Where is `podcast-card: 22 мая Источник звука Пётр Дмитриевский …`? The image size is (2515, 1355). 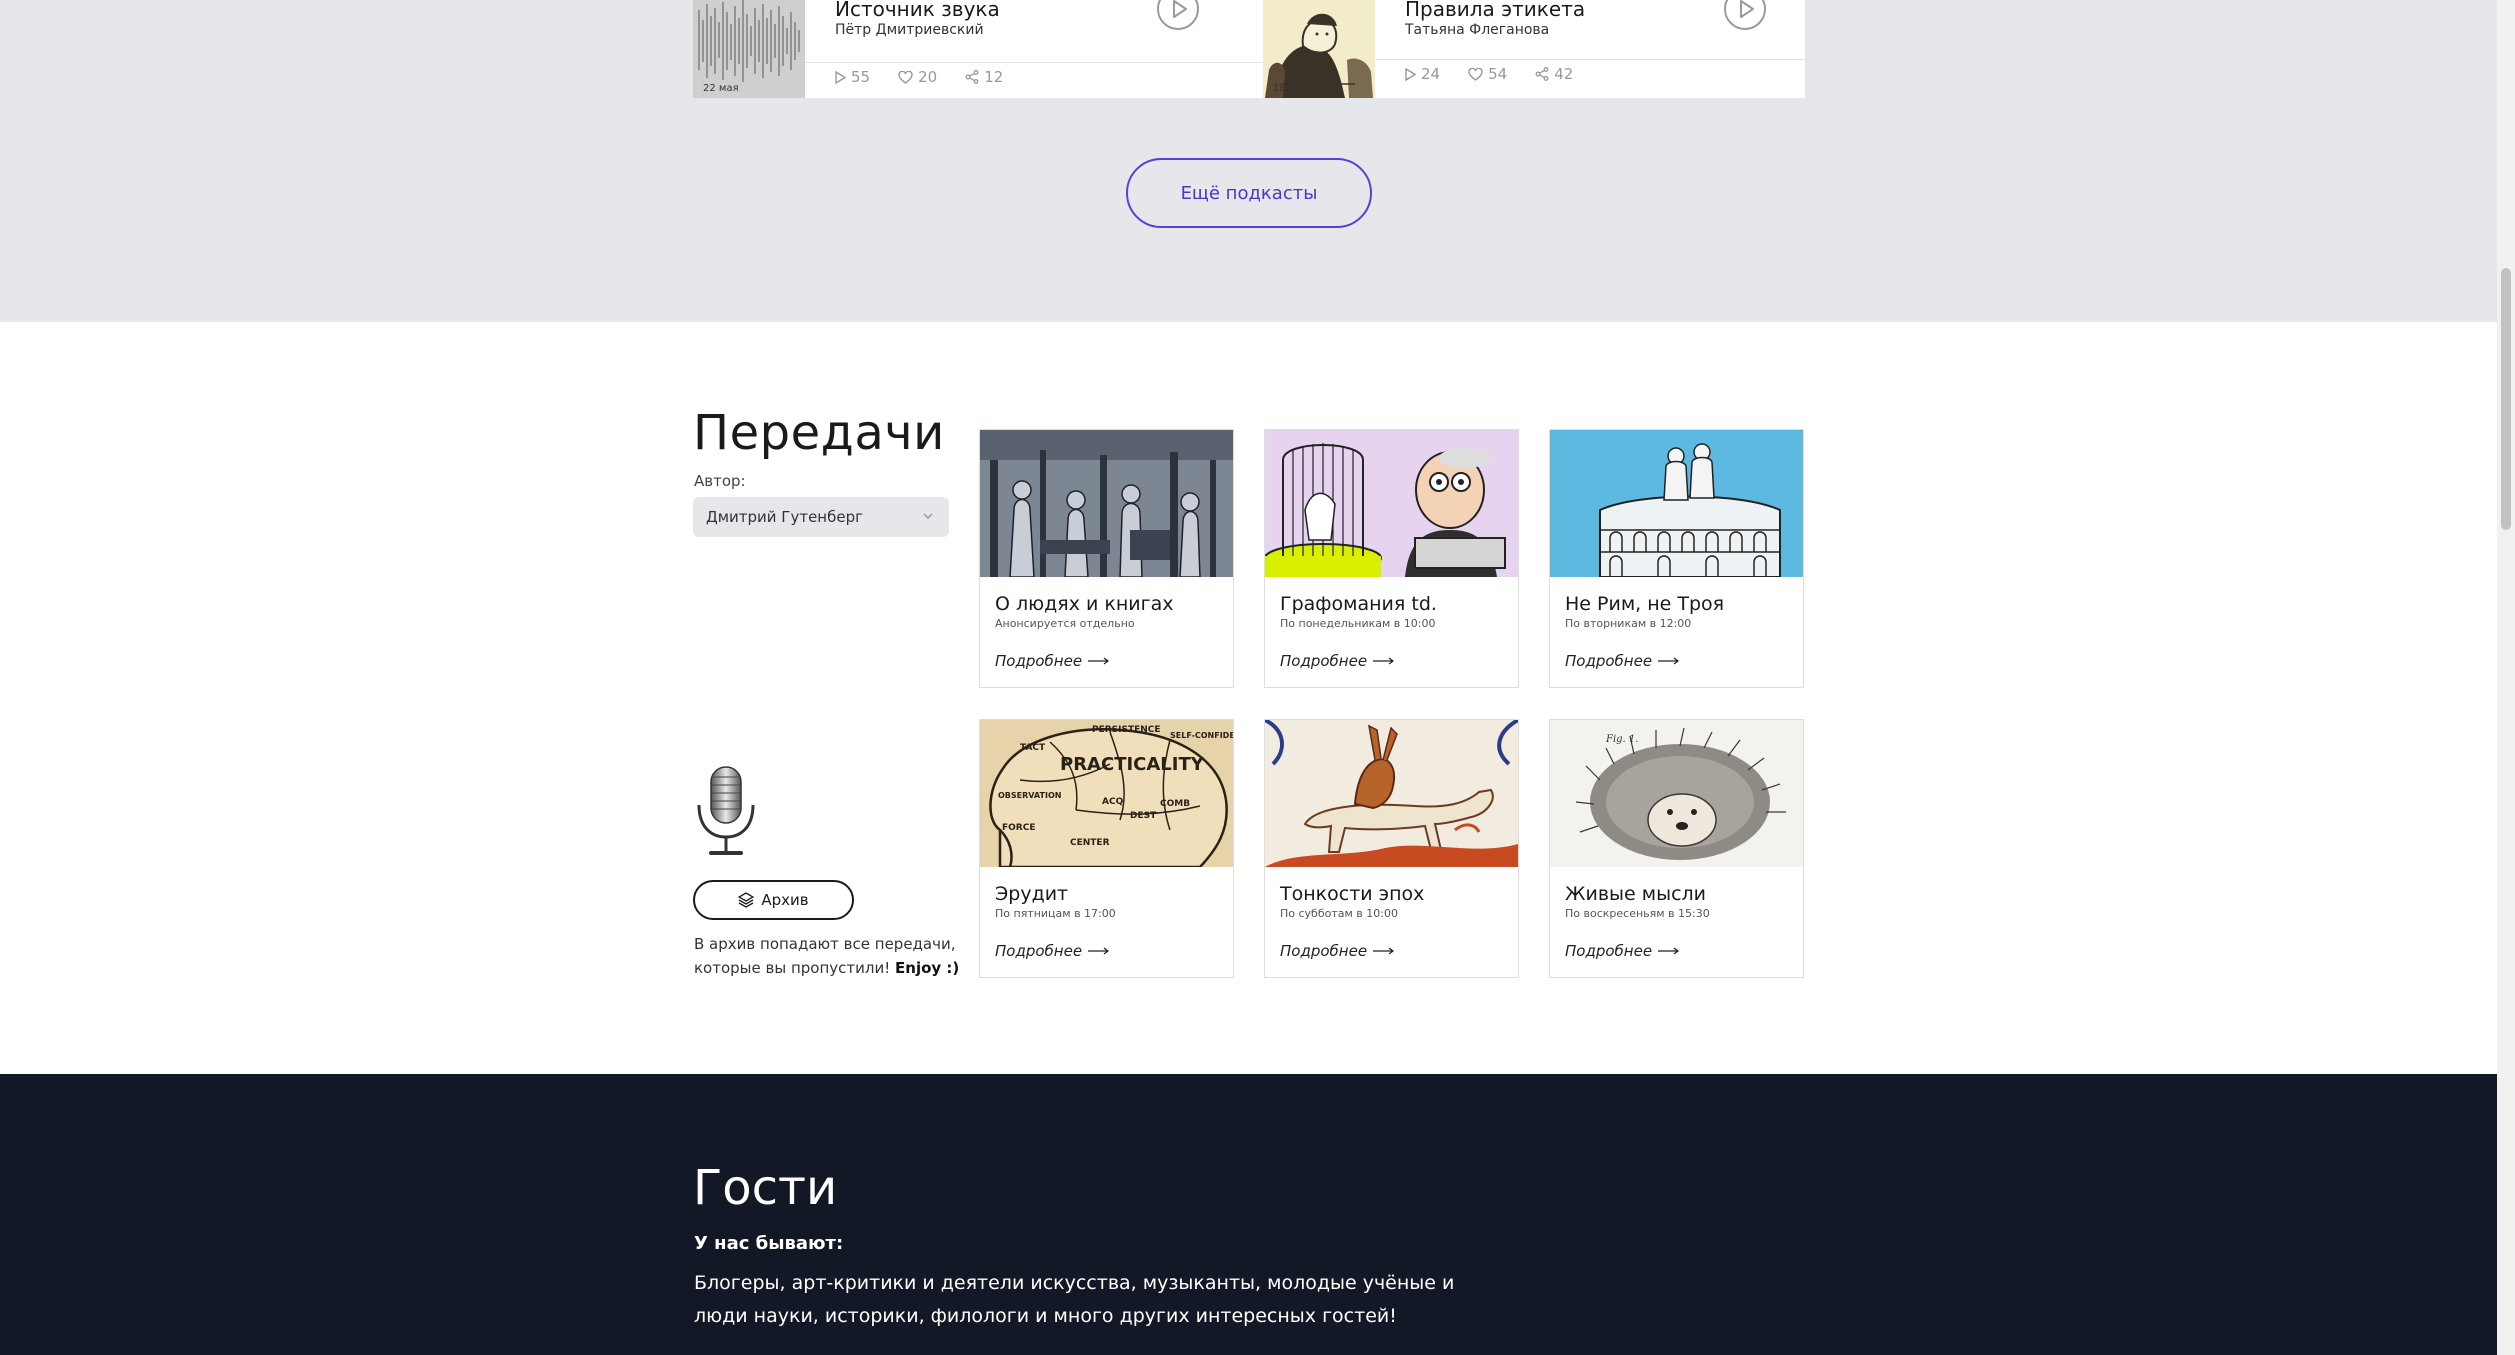
podcast-card: 22 мая Источник звука Пётр Дмитриевский … is located at coordinates (978, 49).